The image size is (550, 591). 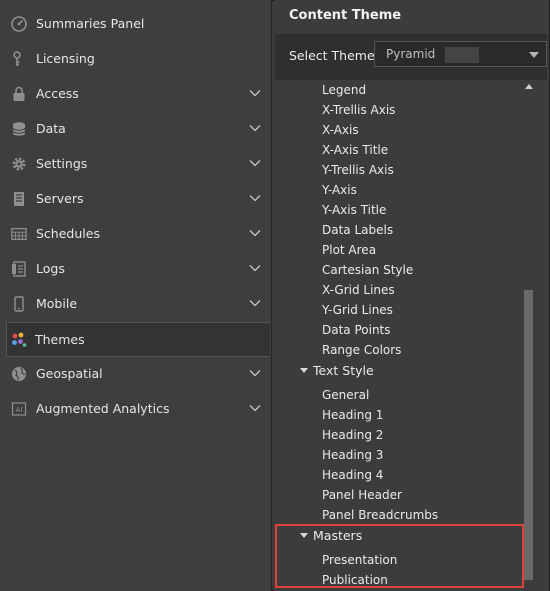 I want to click on tree-item-data-points: Data Points, so click(x=356, y=330).